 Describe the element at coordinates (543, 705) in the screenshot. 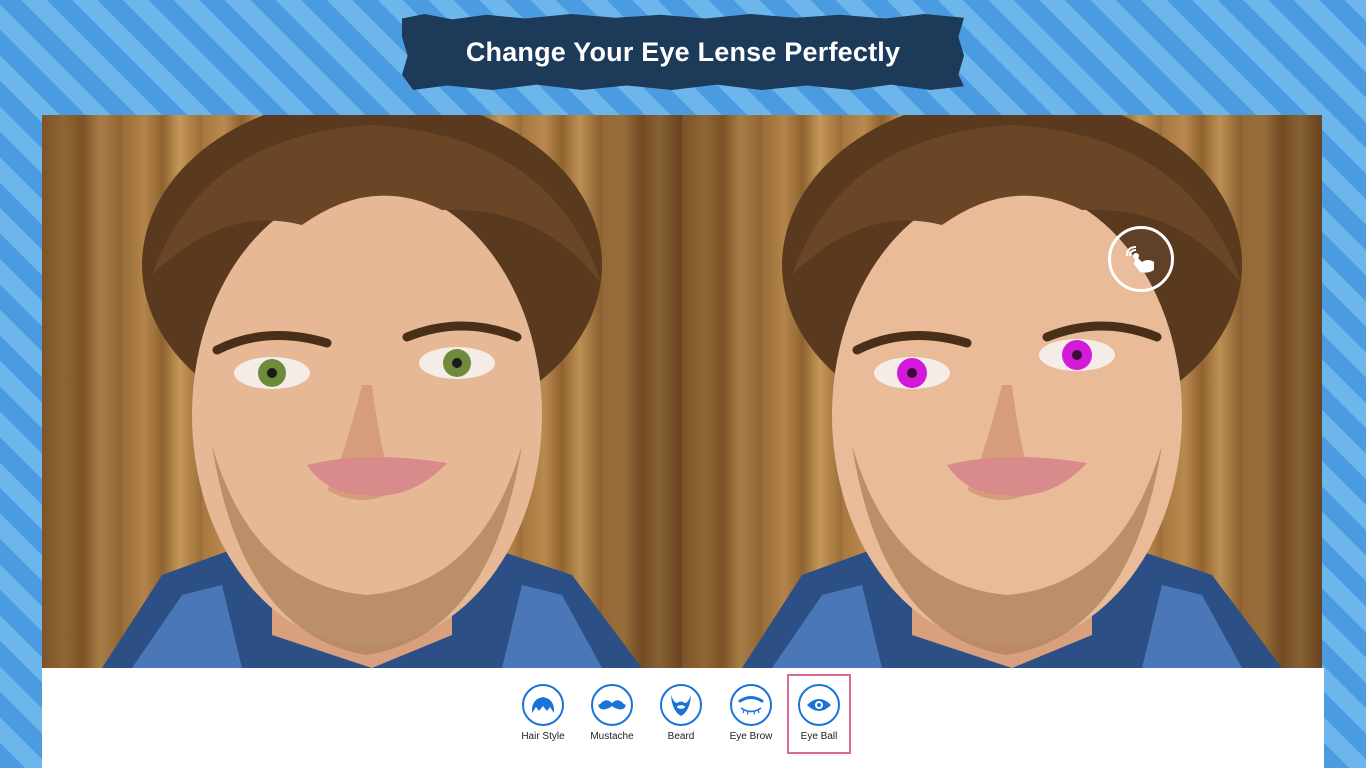

I see `hair-style-icon` at that location.